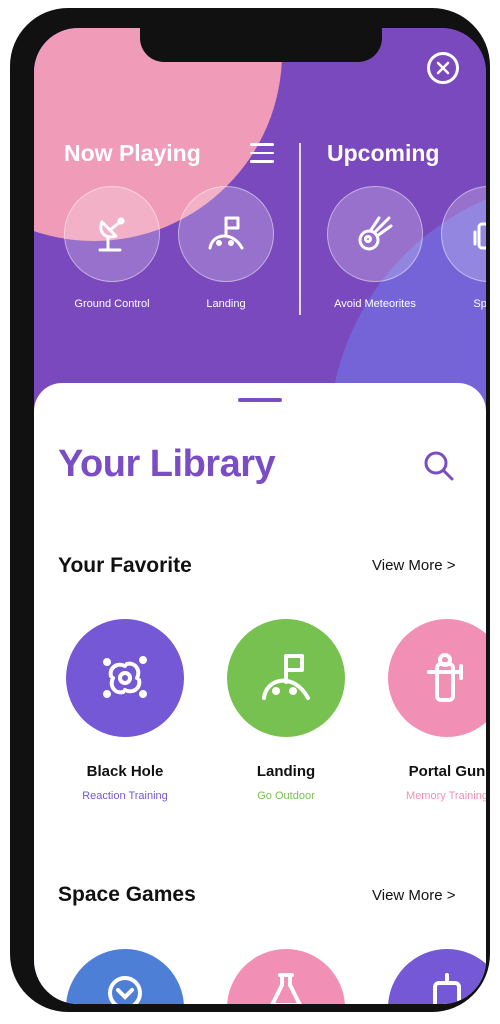 The image size is (500, 1024). Describe the element at coordinates (125, 796) in the screenshot. I see `favorite-sub-black-hole: Reaction Training` at that location.